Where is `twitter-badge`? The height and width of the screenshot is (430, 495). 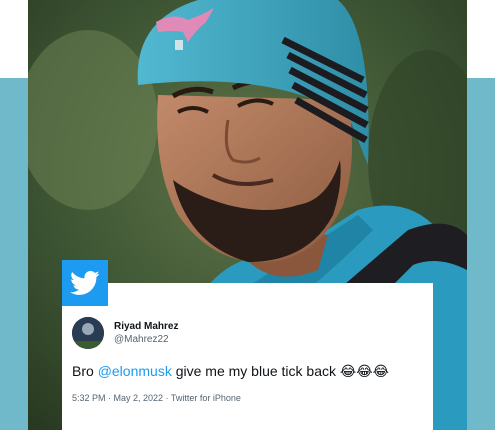 twitter-badge is located at coordinates (85, 283).